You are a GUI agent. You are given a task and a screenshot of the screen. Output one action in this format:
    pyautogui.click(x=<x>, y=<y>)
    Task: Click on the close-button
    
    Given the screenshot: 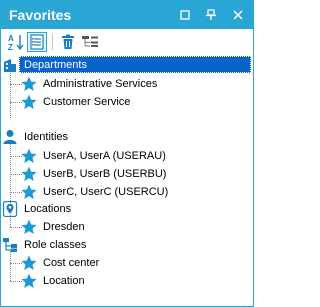 What is the action you would take?
    pyautogui.click(x=238, y=15)
    